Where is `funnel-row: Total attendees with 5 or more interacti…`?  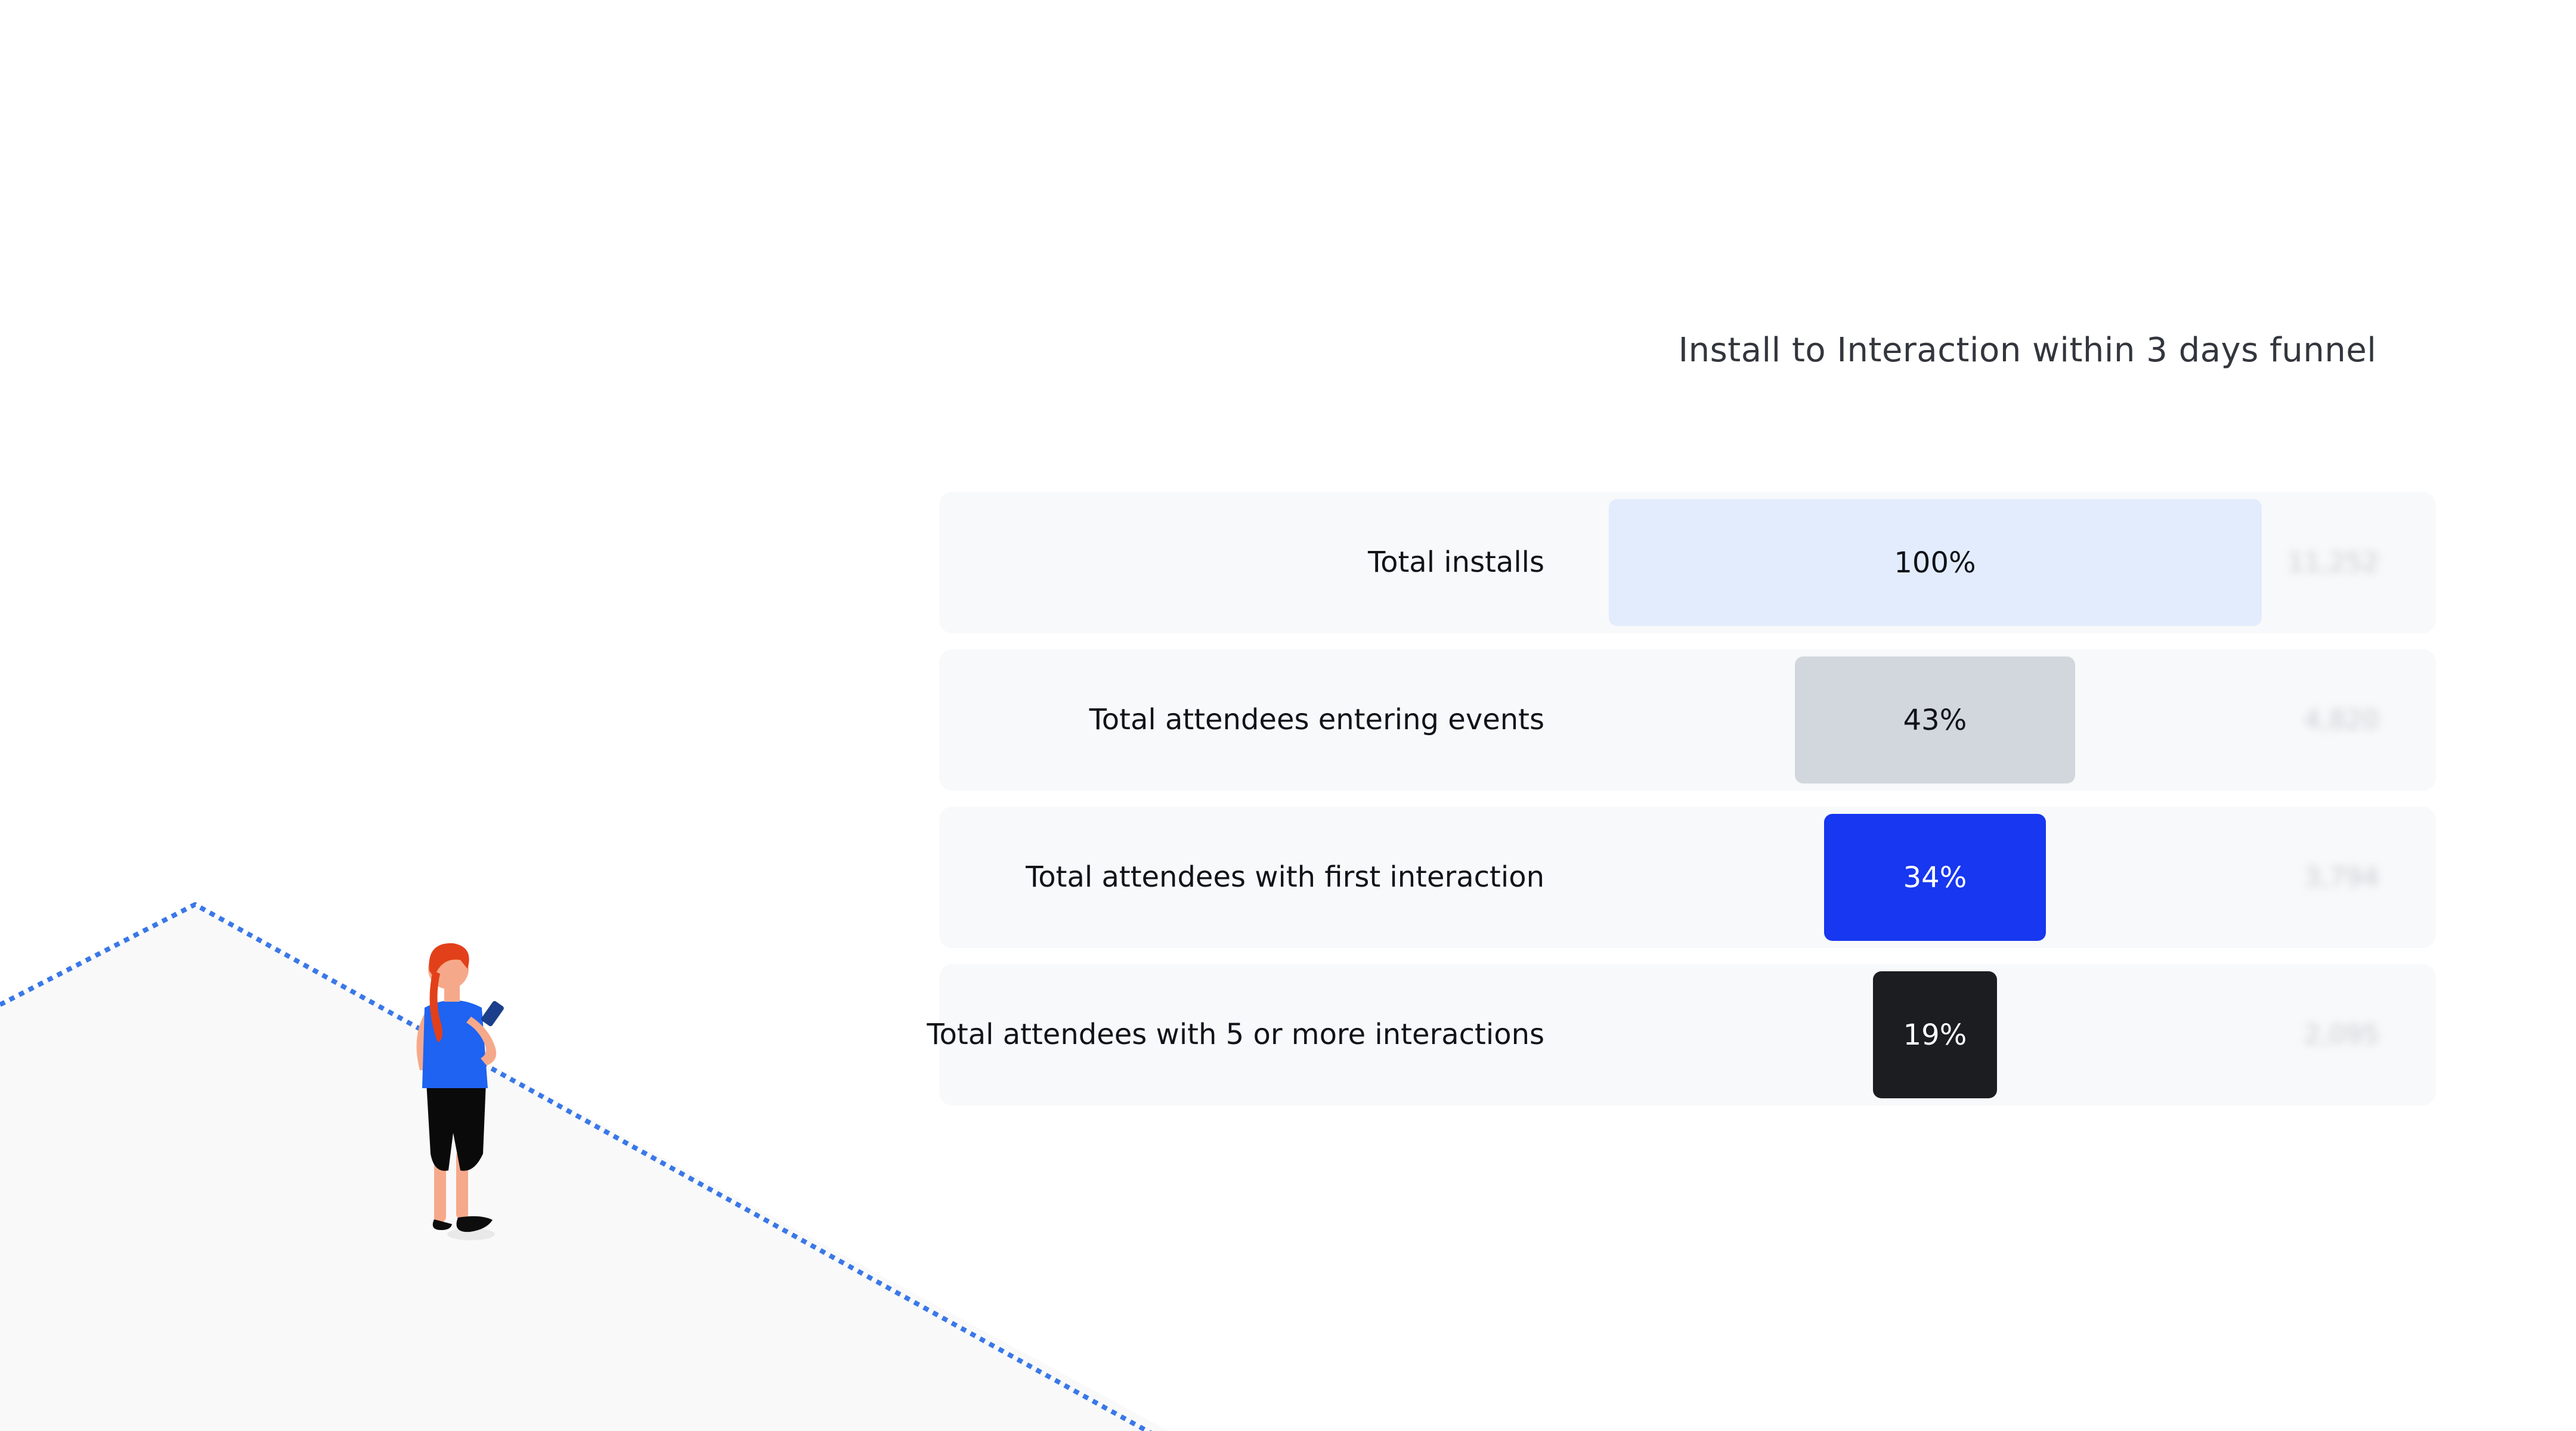 funnel-row: Total attendees with 5 or more interacti… is located at coordinates (1681, 1034).